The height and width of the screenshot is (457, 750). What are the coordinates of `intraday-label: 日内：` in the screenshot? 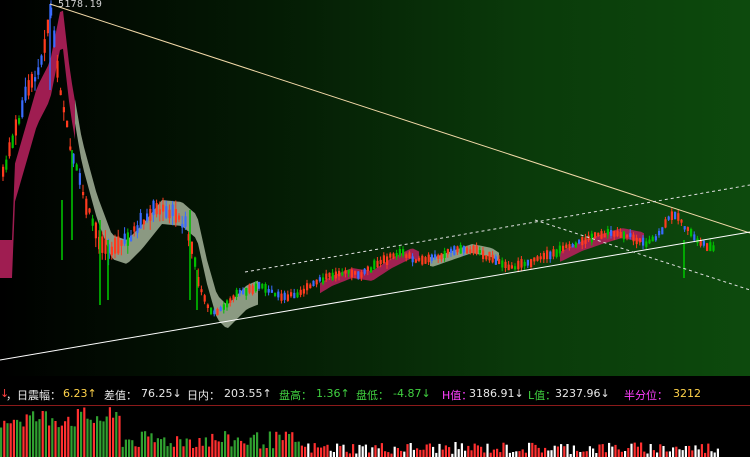 It's located at (203, 395).